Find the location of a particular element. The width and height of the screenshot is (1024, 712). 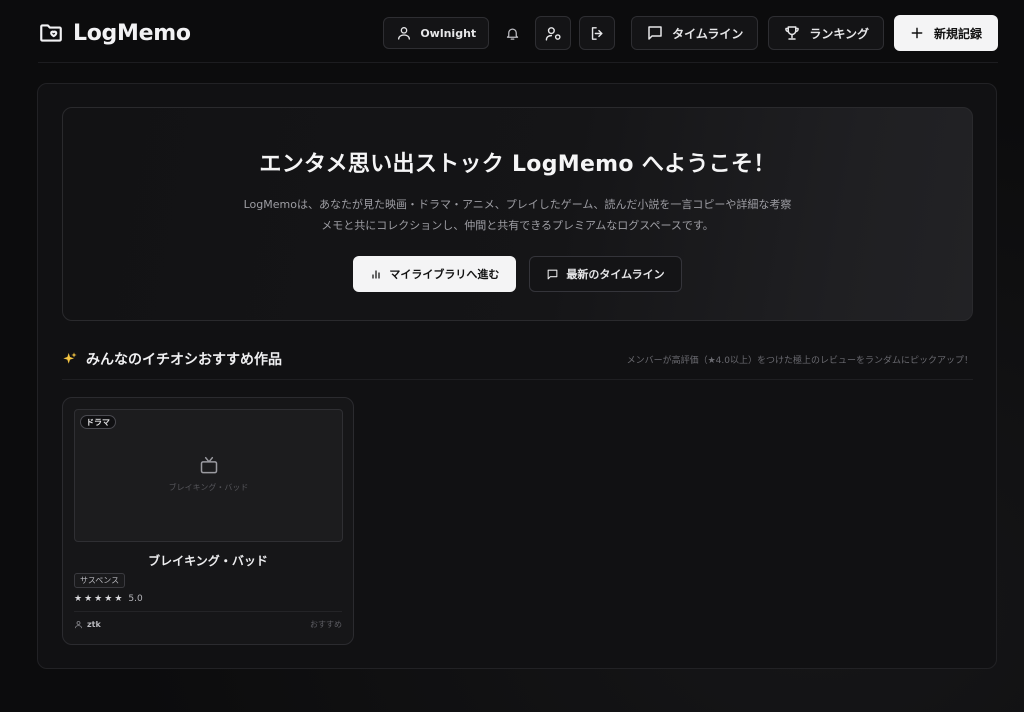

latest-timeline-button: 最新のタイムライン is located at coordinates (605, 274).